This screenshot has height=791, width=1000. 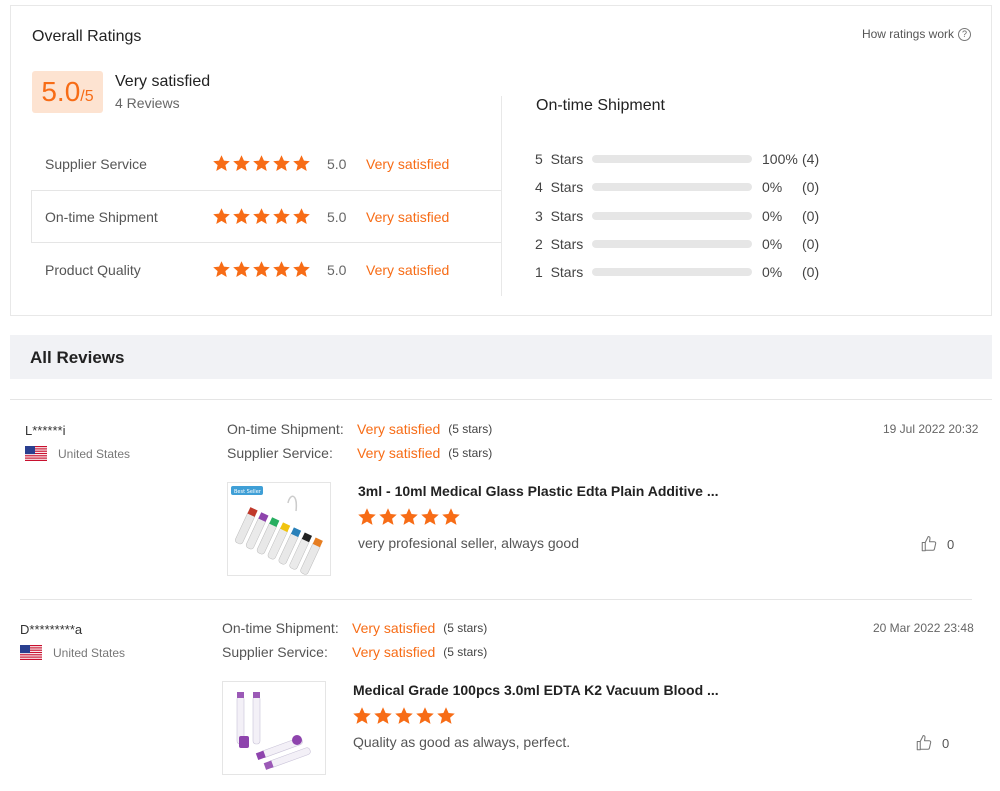 I want to click on review-text: very profesional seller, always good, so click(x=469, y=543).